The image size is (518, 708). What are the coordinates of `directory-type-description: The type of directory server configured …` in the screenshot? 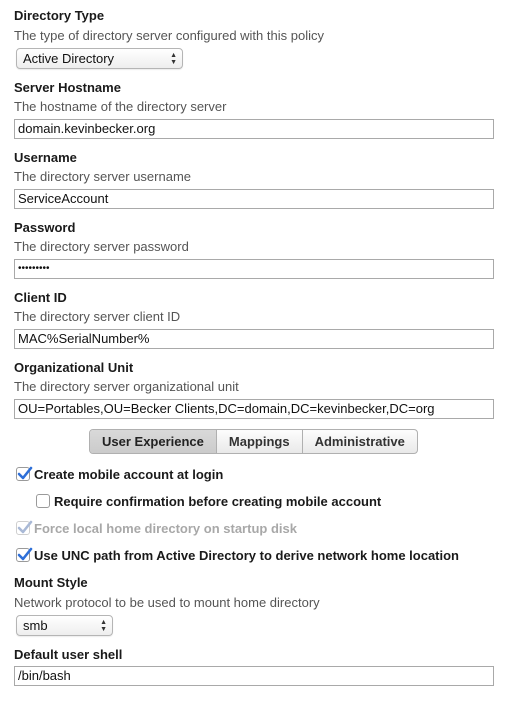 It's located at (169, 35).